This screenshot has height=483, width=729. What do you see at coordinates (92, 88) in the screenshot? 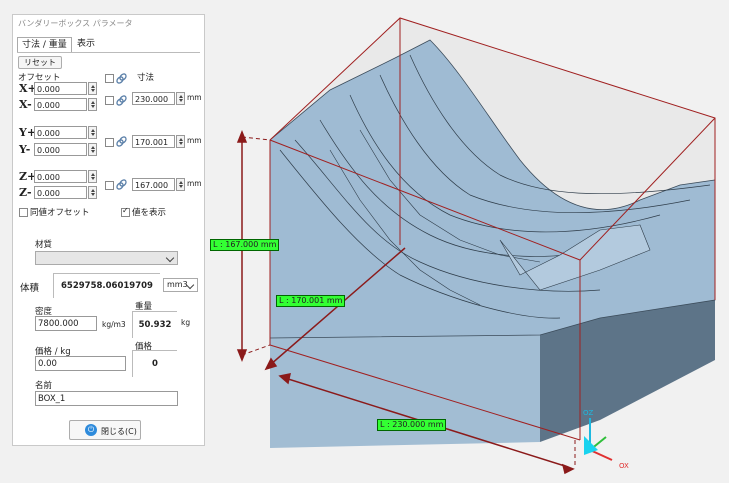
I see `offset-xp-spinner` at bounding box center [92, 88].